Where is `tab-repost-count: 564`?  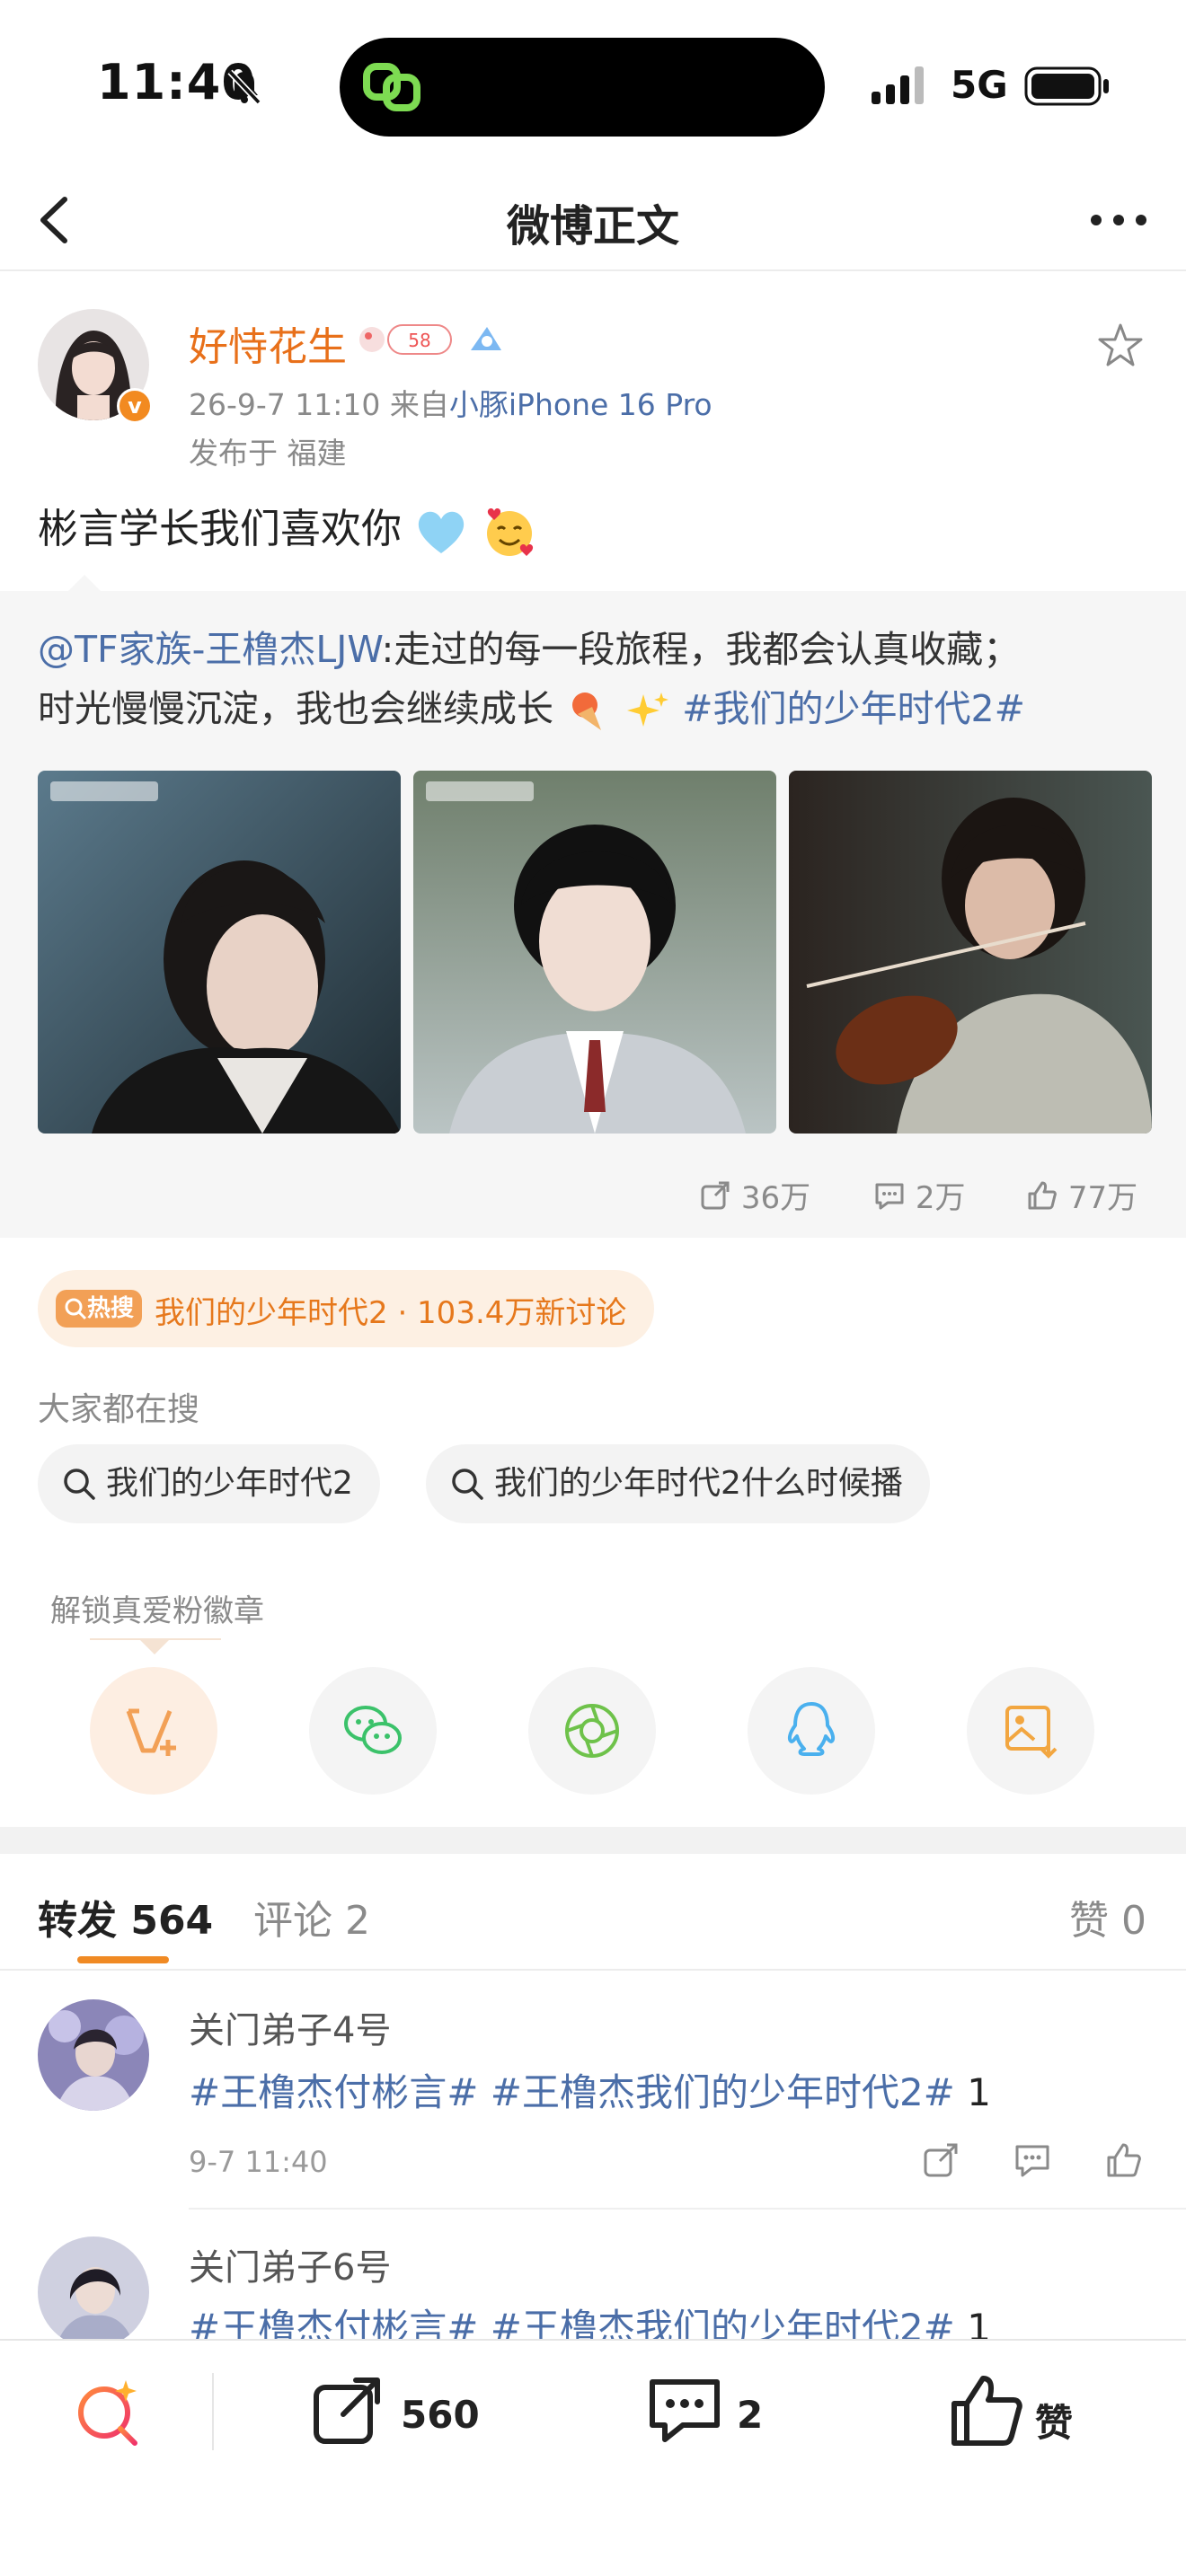
tab-repost-count: 564 is located at coordinates (172, 1921).